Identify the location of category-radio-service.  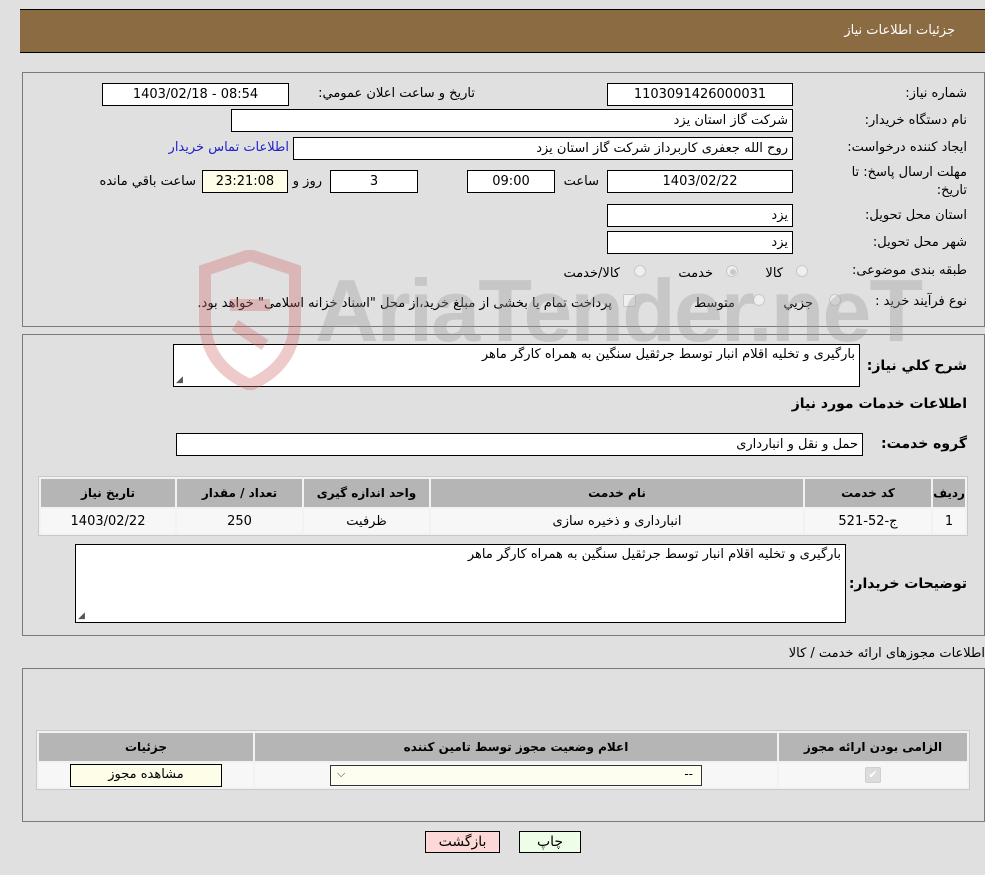
(732, 271).